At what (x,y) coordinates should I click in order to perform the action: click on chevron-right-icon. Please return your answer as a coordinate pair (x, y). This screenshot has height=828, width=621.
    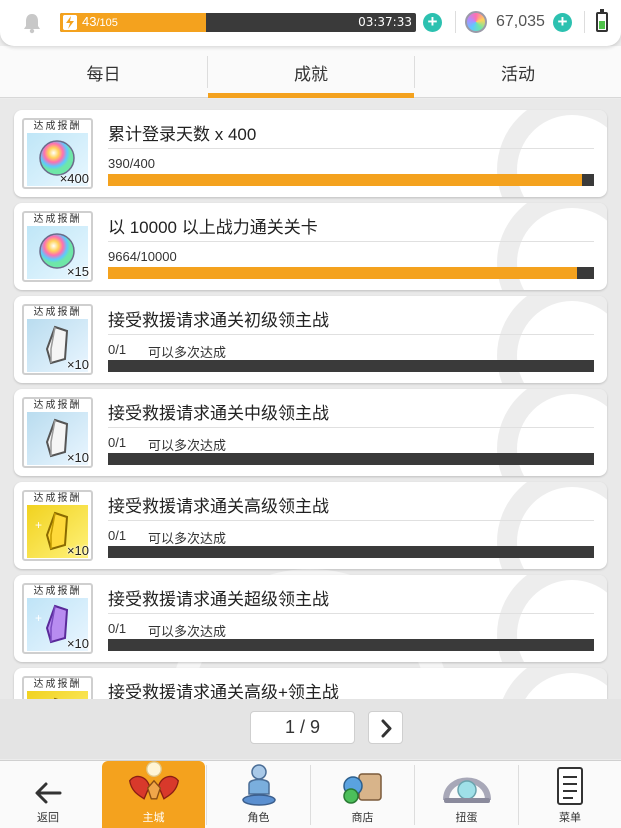
    Looking at the image, I should click on (386, 728).